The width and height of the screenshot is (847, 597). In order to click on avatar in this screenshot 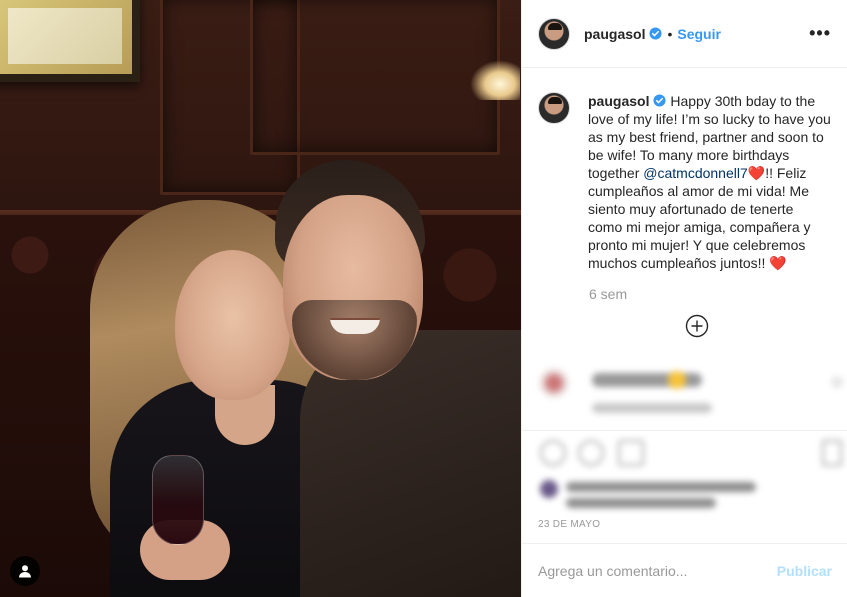, I will do `click(554, 33)`.